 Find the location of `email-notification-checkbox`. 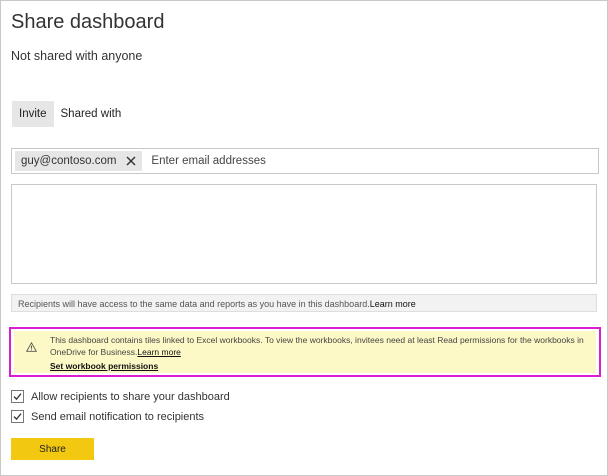

email-notification-checkbox is located at coordinates (17, 416).